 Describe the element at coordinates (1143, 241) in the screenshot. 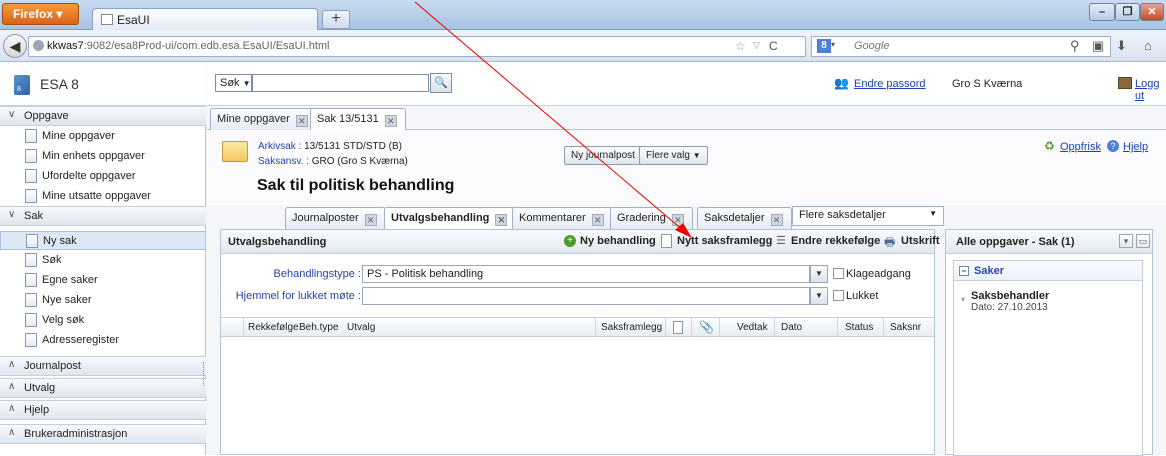

I see `panel-maximize-button: ▭` at that location.